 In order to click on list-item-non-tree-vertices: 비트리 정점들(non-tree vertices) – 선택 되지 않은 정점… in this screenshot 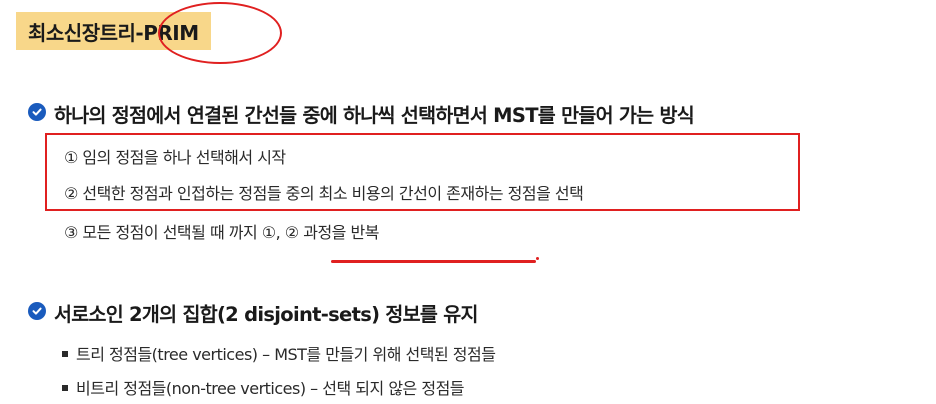, I will do `click(270, 388)`.